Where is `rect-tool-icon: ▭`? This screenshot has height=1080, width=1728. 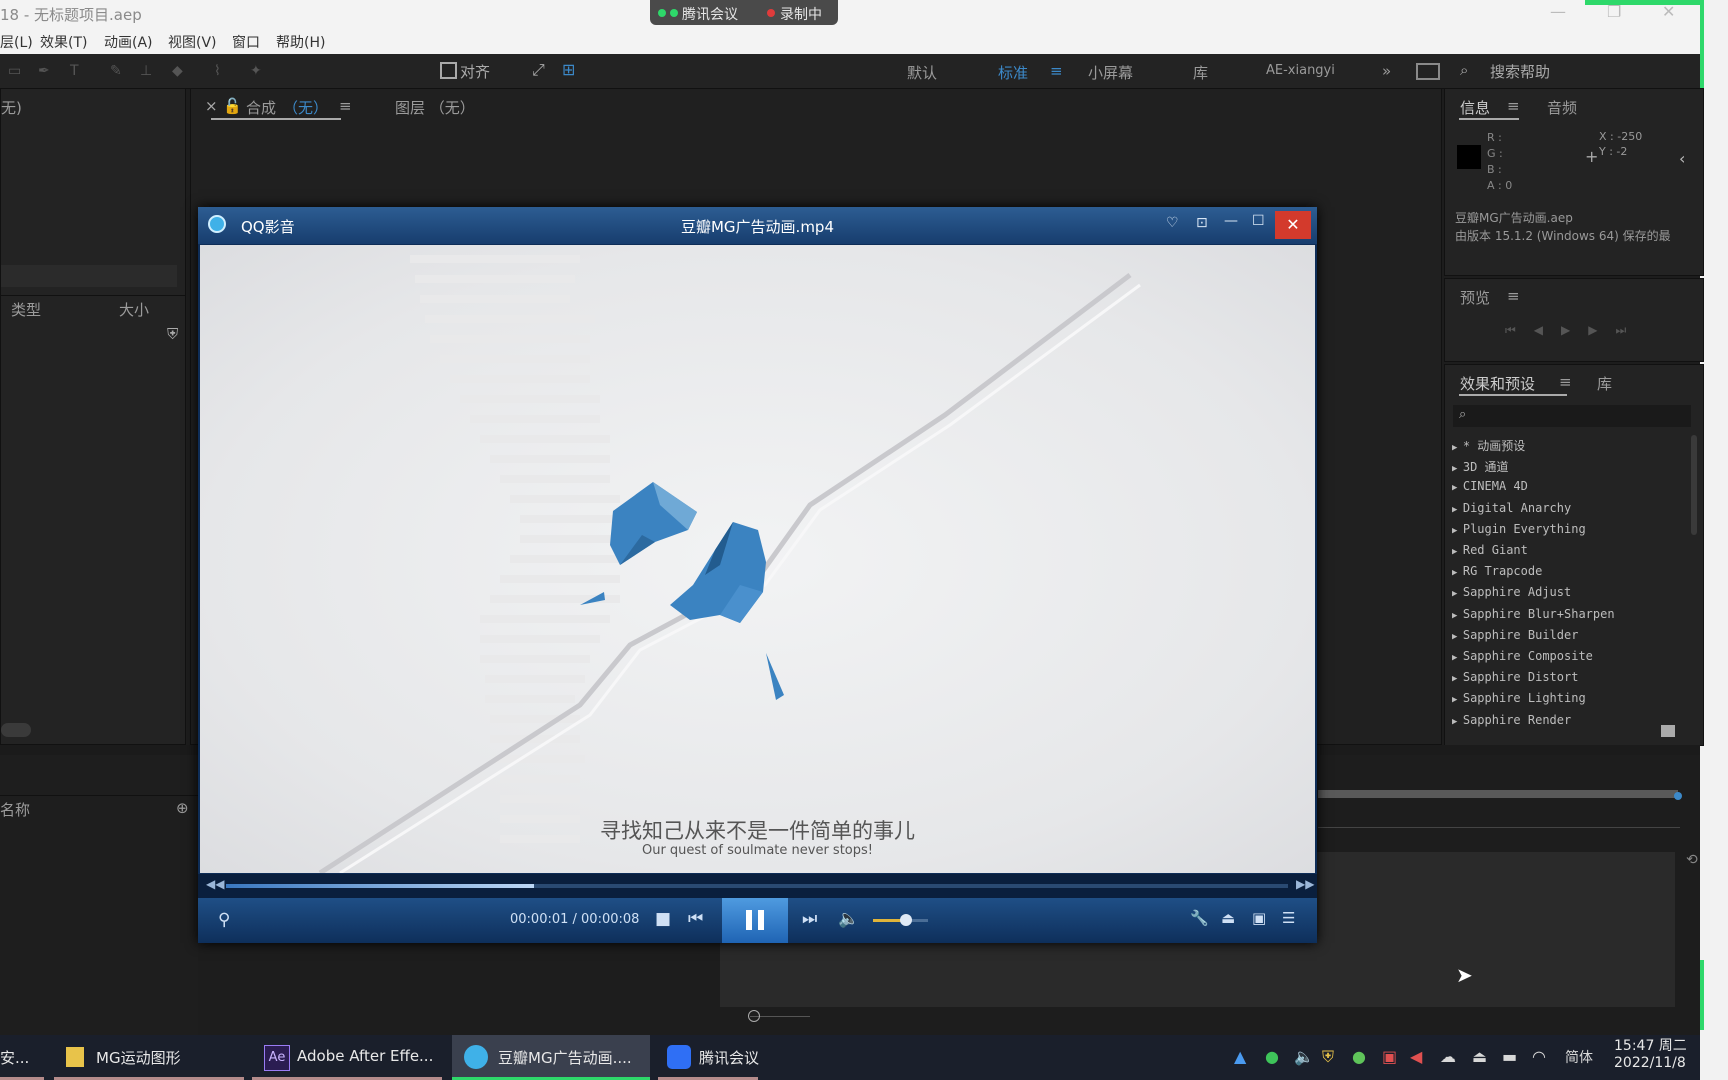
rect-tool-icon: ▭ is located at coordinates (17, 71).